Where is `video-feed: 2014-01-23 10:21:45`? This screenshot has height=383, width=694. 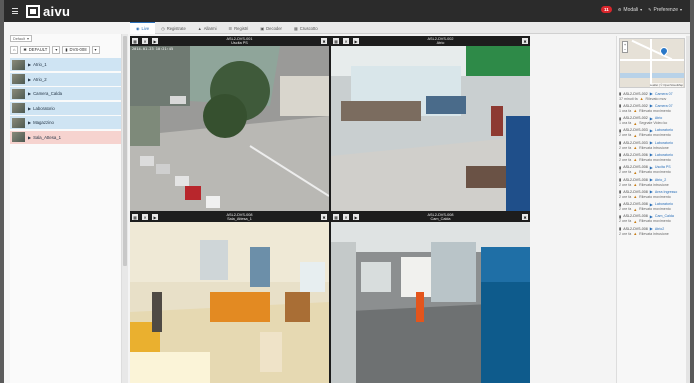 video-feed: 2014-01-23 10:21:45 is located at coordinates (229, 128).